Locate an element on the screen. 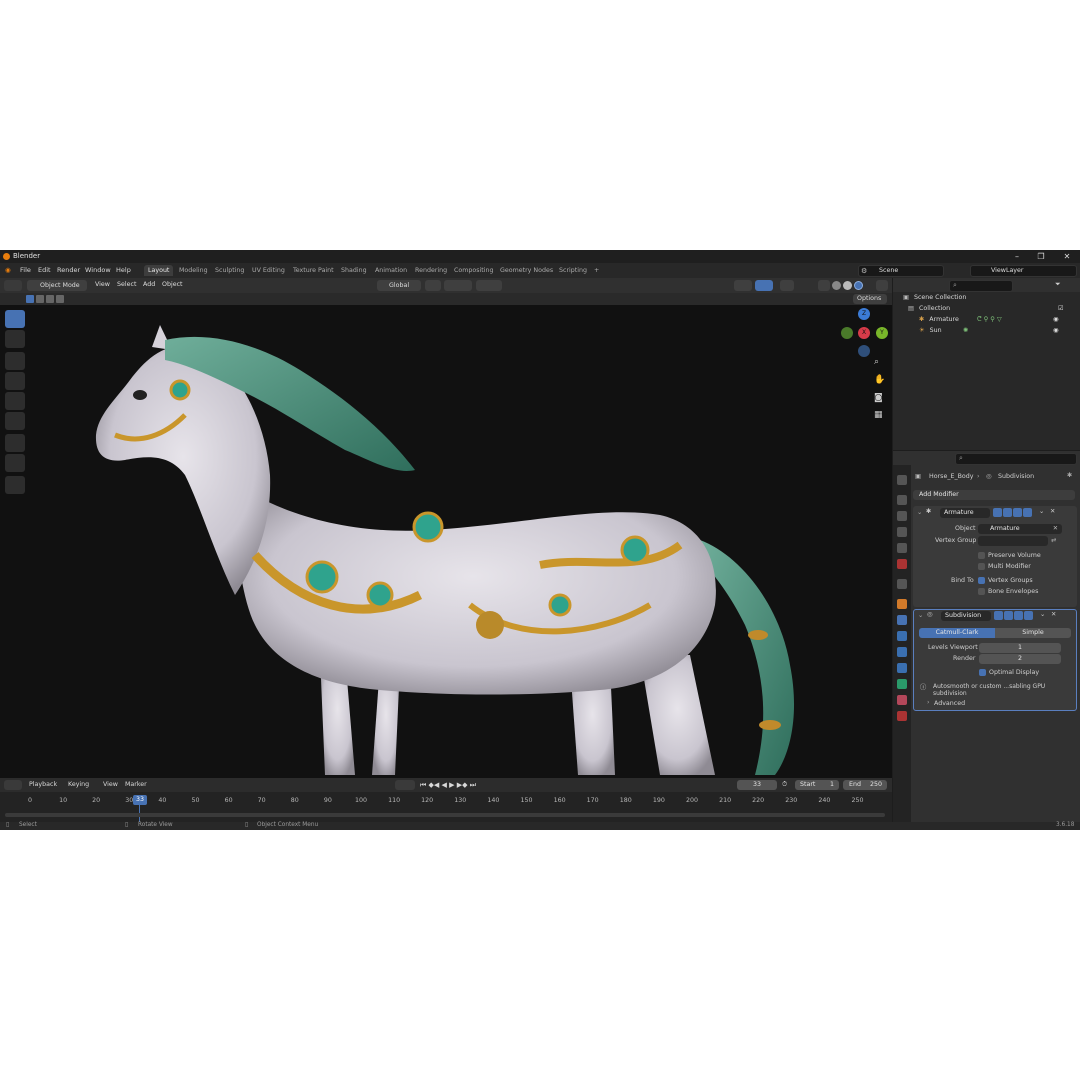 The image size is (1080, 1080). tab-modeling: Modeling is located at coordinates (193, 270).